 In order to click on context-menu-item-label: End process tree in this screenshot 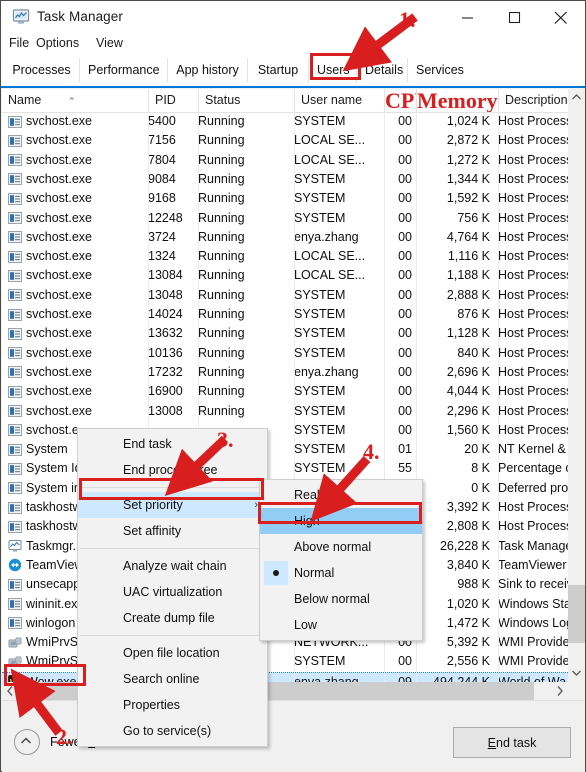, I will do `click(170, 470)`.